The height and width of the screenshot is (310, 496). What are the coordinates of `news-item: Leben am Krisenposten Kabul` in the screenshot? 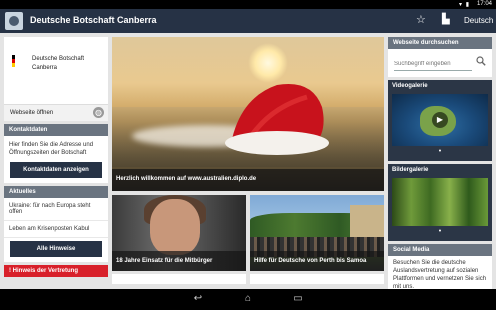 It's located at (56, 229).